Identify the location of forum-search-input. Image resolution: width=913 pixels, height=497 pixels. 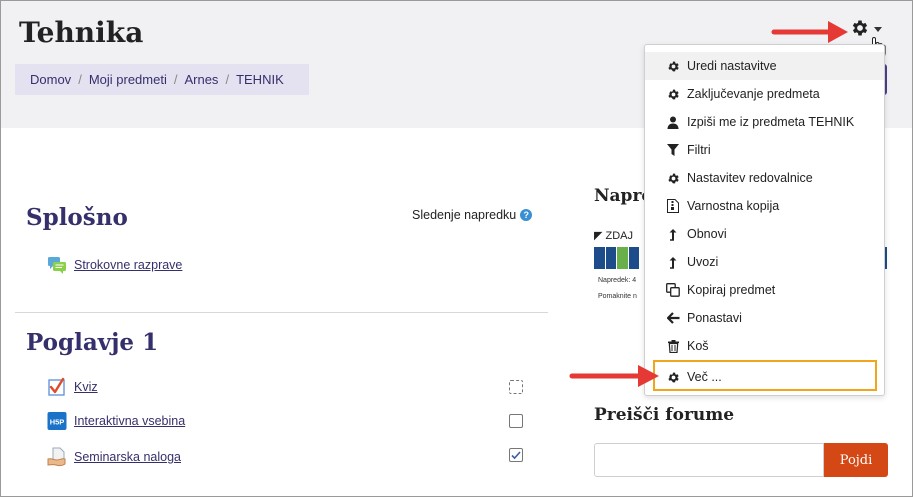
(709, 460).